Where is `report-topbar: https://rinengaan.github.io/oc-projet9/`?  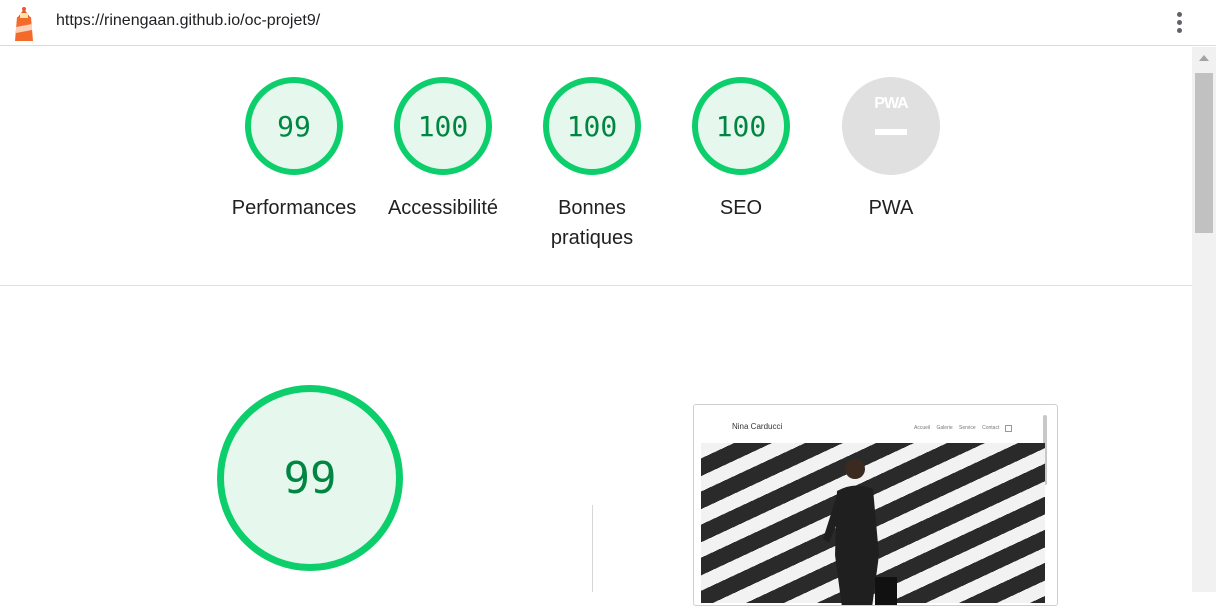 report-topbar: https://rinengaan.github.io/oc-projet9/ is located at coordinates (608, 23).